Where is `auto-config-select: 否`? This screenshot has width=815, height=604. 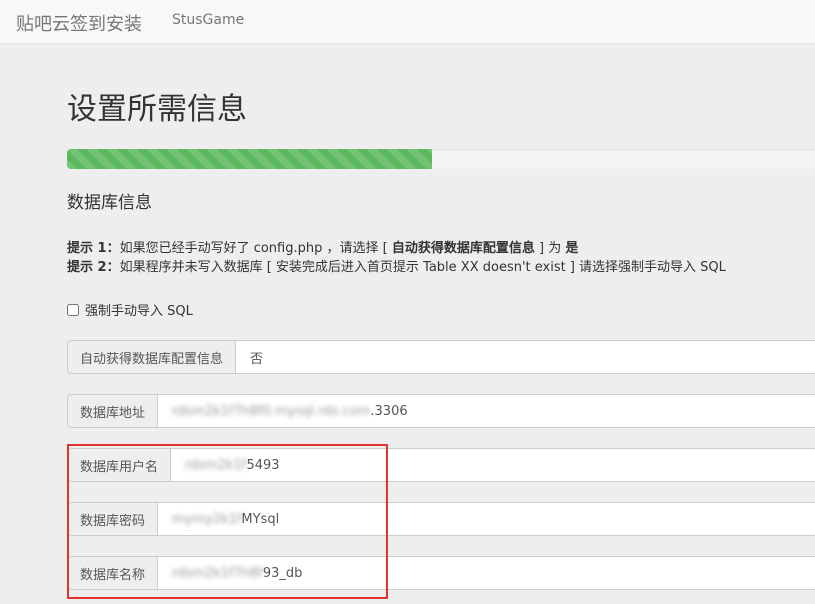
auto-config-select: 否 is located at coordinates (525, 357).